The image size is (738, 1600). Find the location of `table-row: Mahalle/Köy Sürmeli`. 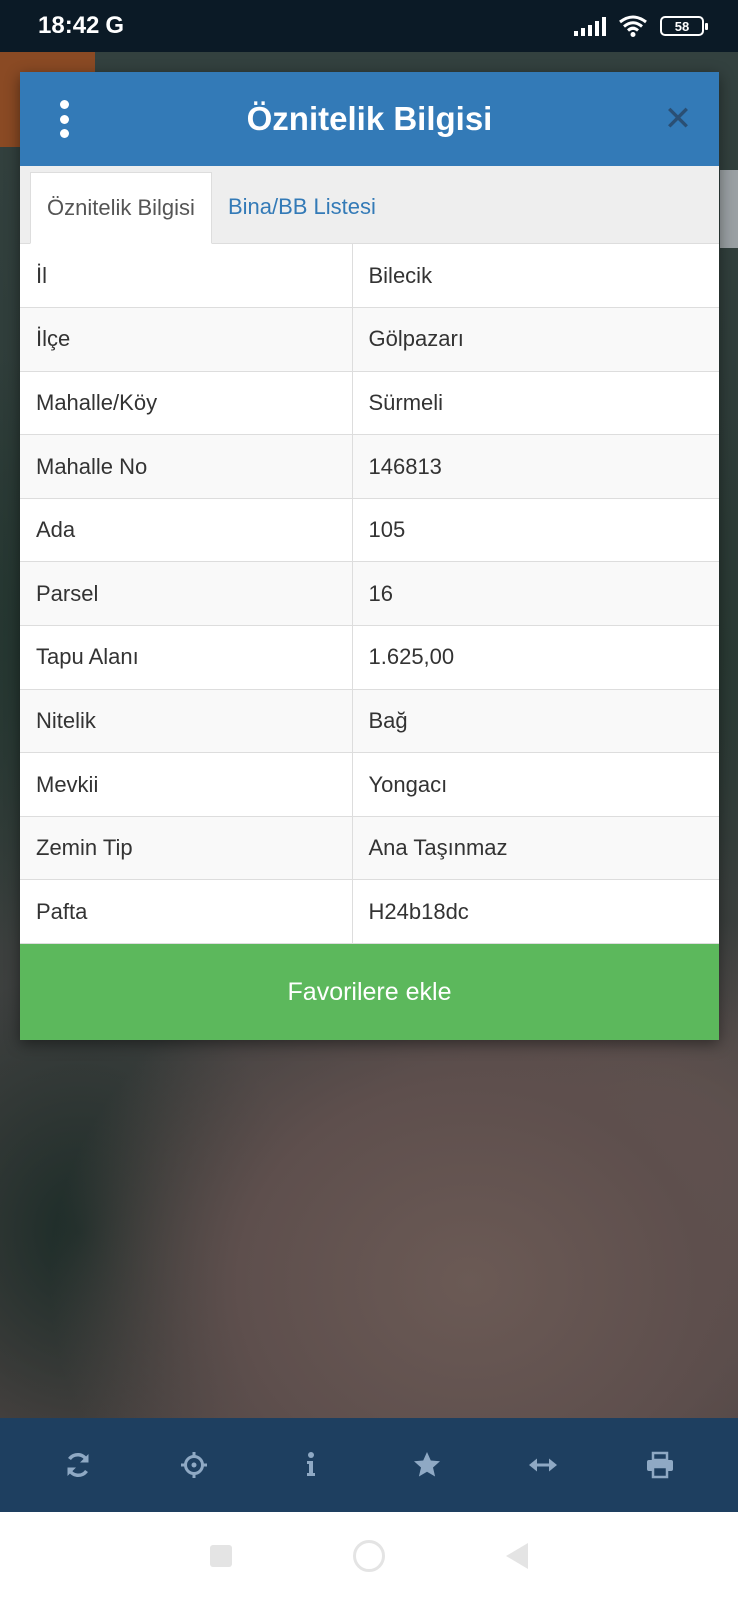

table-row: Mahalle/Köy Sürmeli is located at coordinates (369, 403).